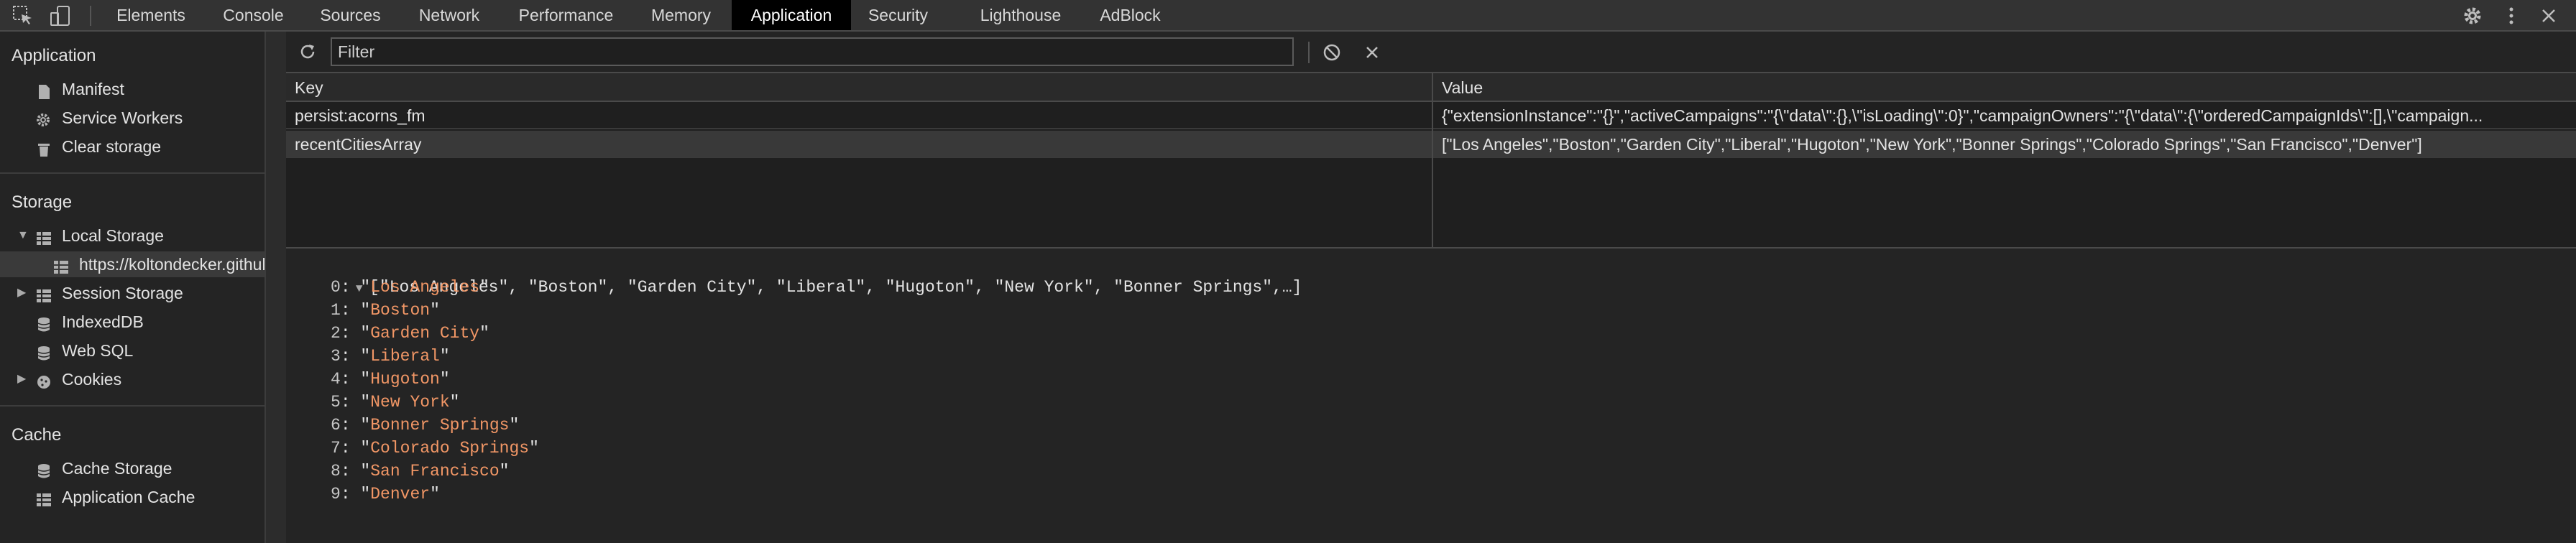  I want to click on tab-security: Security, so click(898, 15).